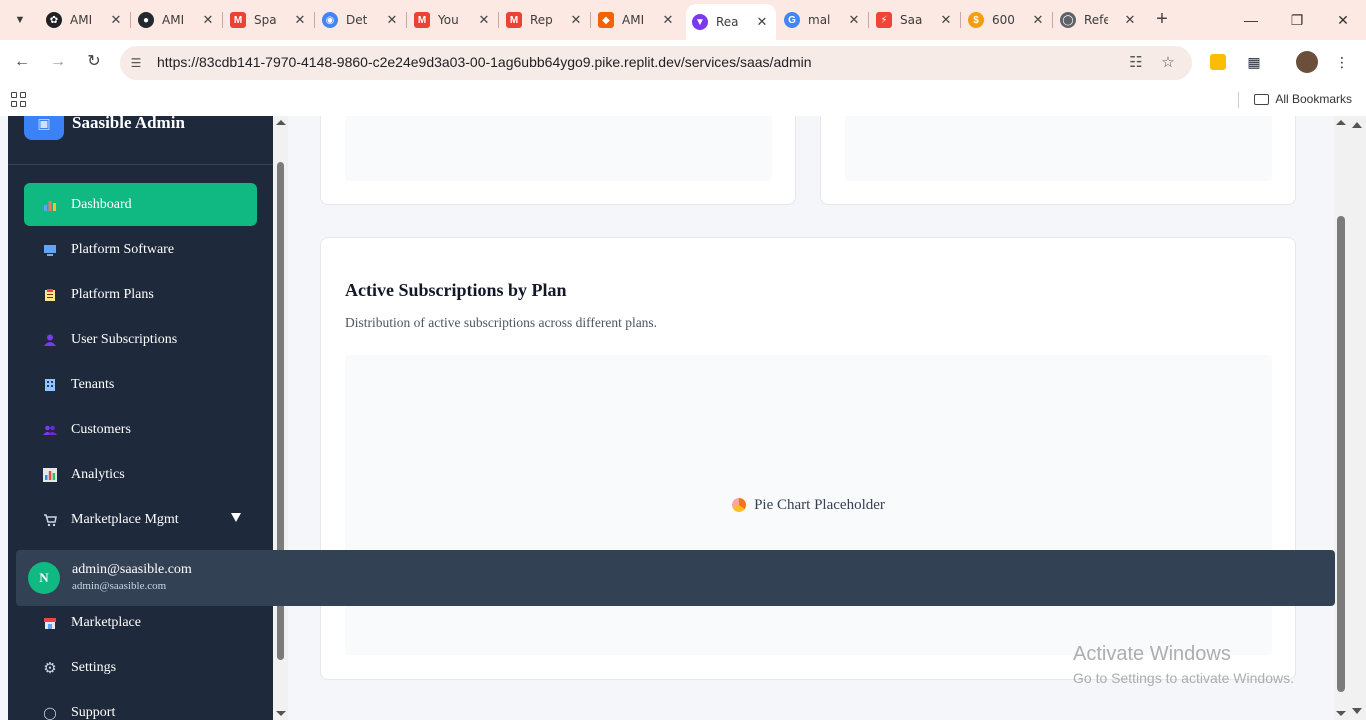  What do you see at coordinates (44, 578) in the screenshot?
I see `avatar: N` at bounding box center [44, 578].